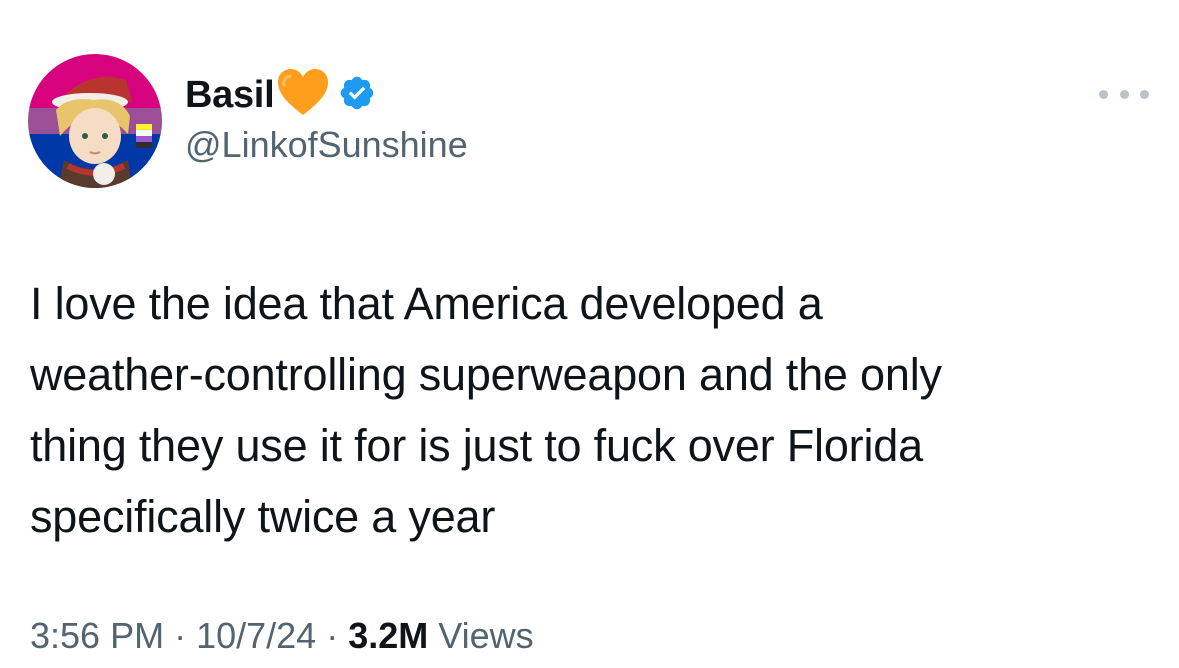 Image resolution: width=1179 pixels, height=668 pixels. I want to click on tweet-time: 3:56 PM, so click(97, 636).